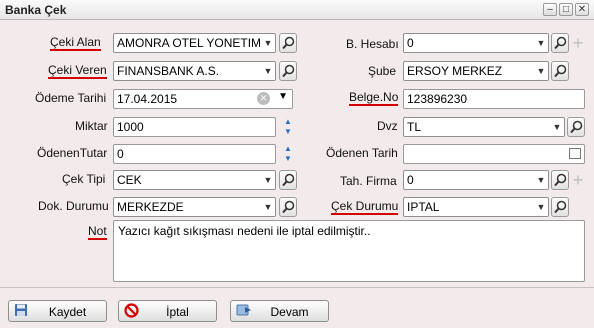 The width and height of the screenshot is (594, 328). Describe the element at coordinates (437, 99) in the screenshot. I see `belge-no-value: 123896230` at that location.